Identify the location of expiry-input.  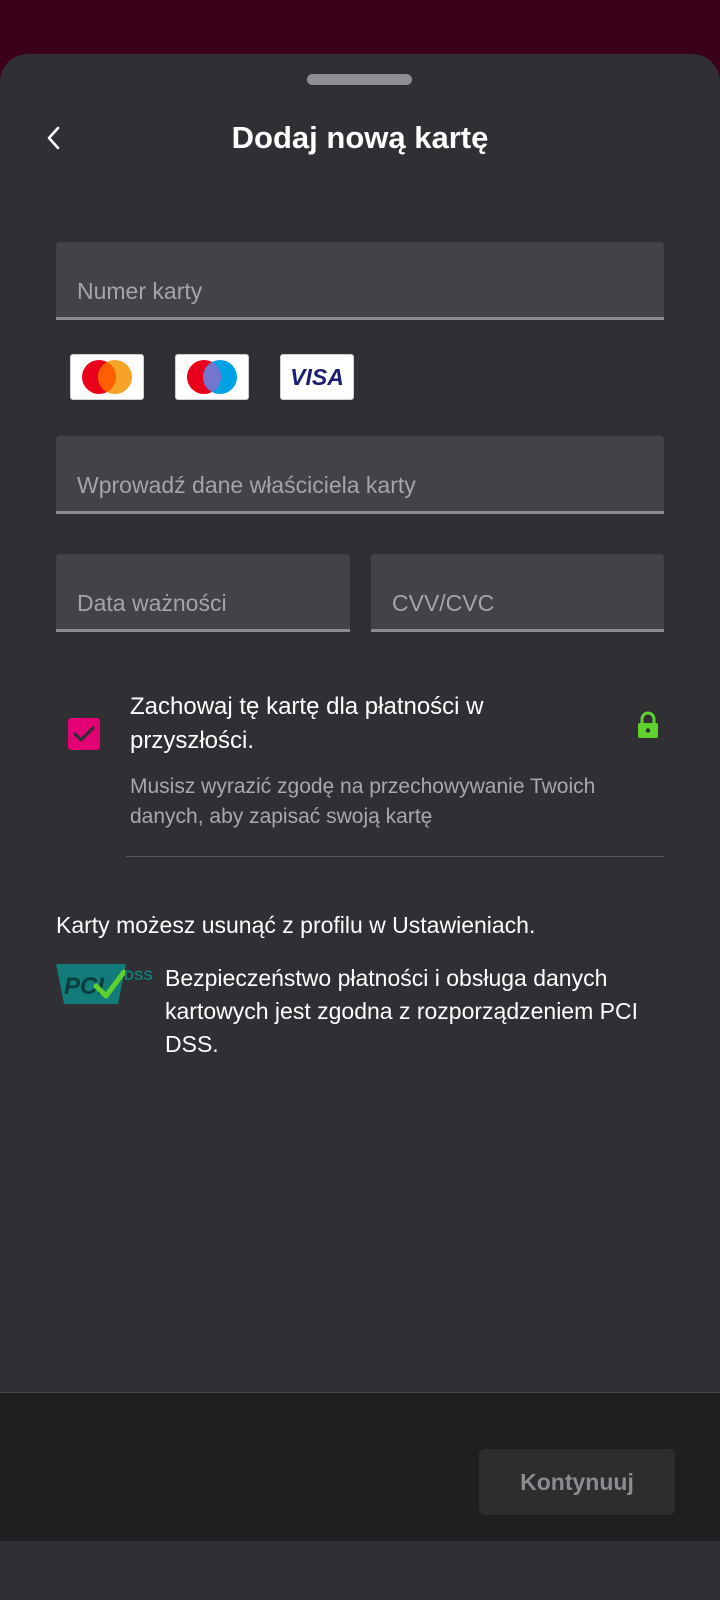
(205, 603).